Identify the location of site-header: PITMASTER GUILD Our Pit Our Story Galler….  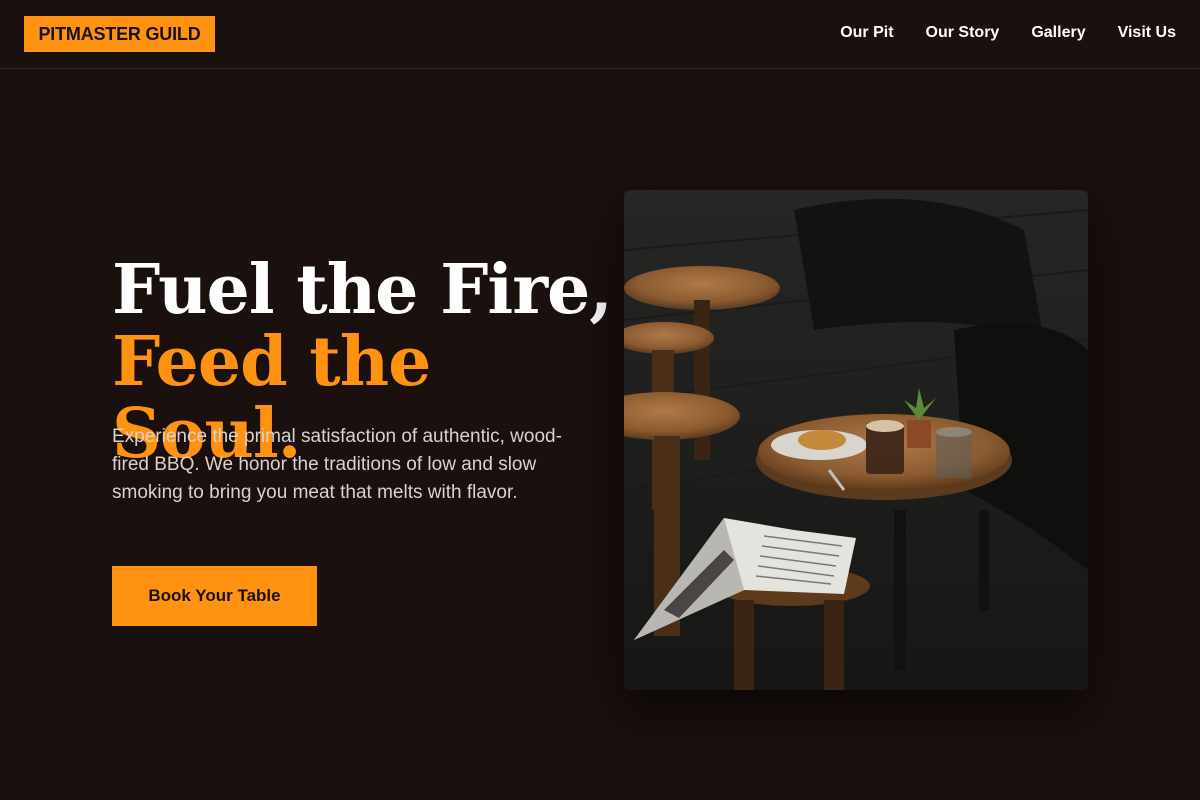
(600, 34).